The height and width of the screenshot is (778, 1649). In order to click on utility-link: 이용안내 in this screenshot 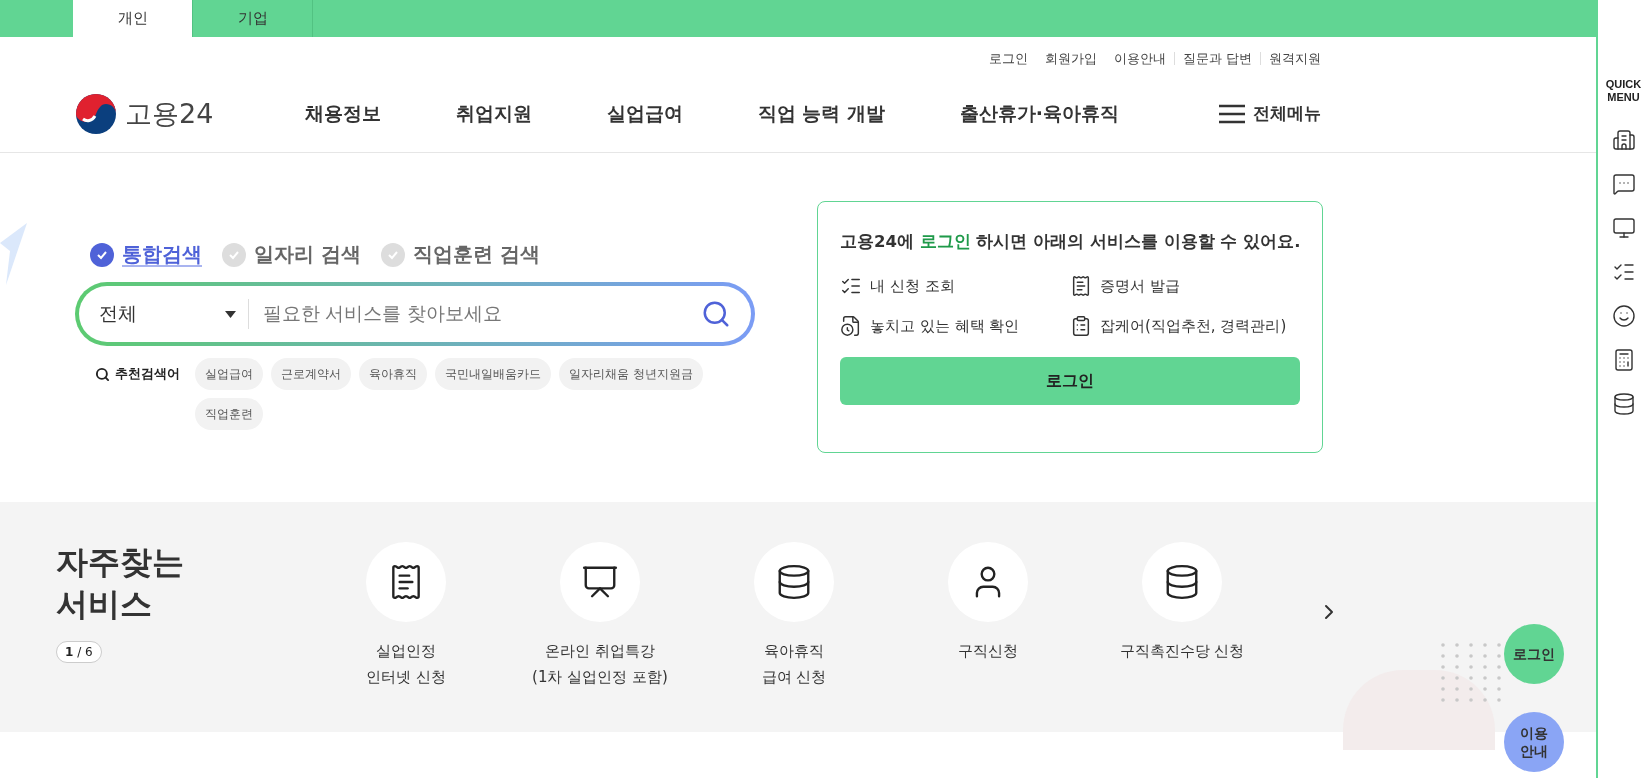, I will do `click(1139, 58)`.